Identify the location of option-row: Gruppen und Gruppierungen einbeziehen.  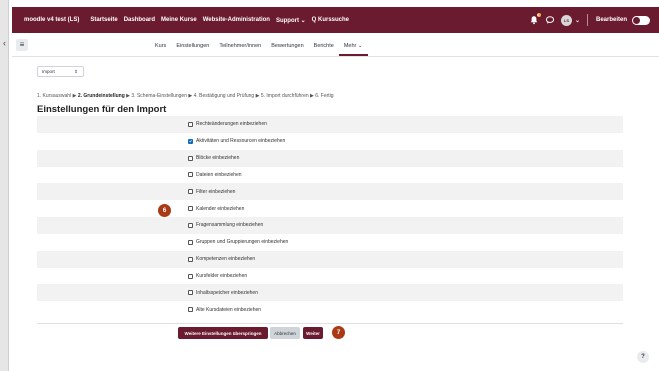
(330, 242).